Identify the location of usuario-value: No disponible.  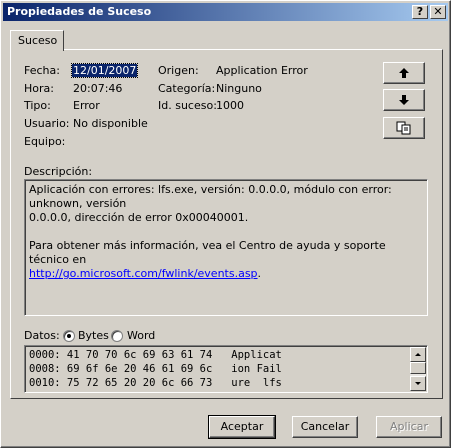
(110, 123).